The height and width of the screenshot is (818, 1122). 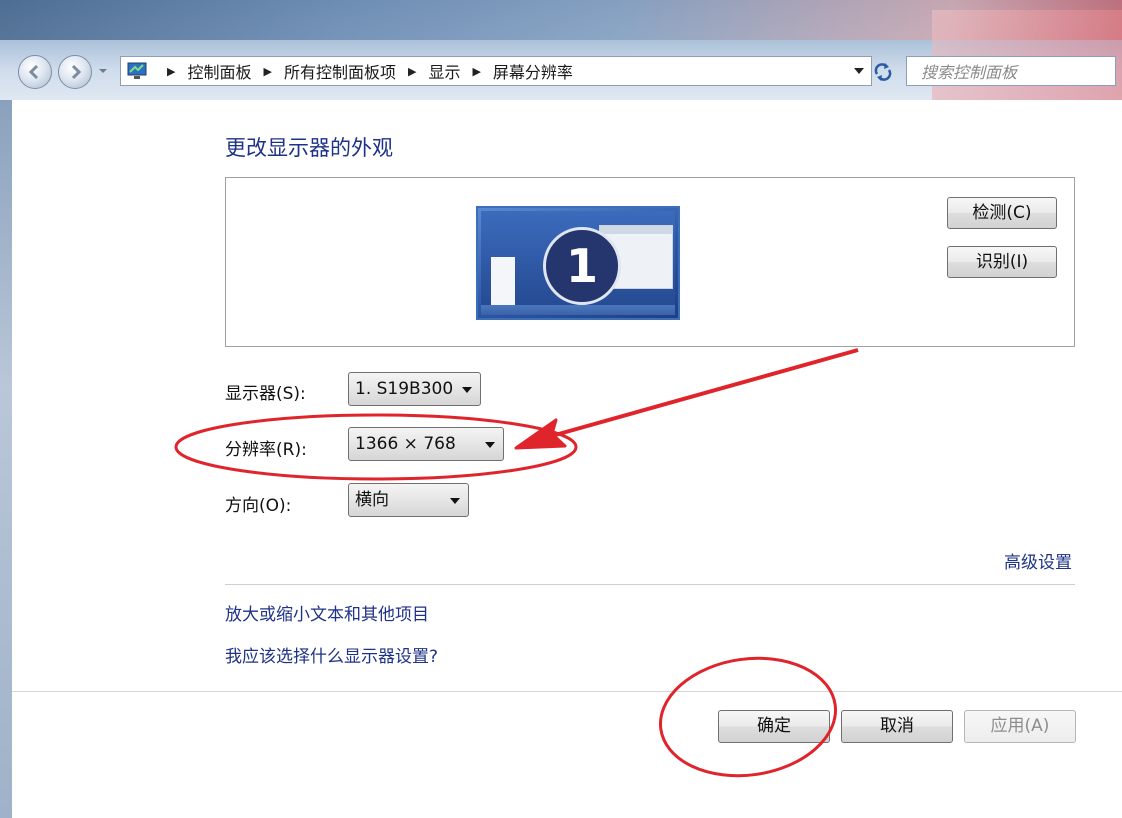 I want to click on apply-button: 应用(A), so click(x=1020, y=726).